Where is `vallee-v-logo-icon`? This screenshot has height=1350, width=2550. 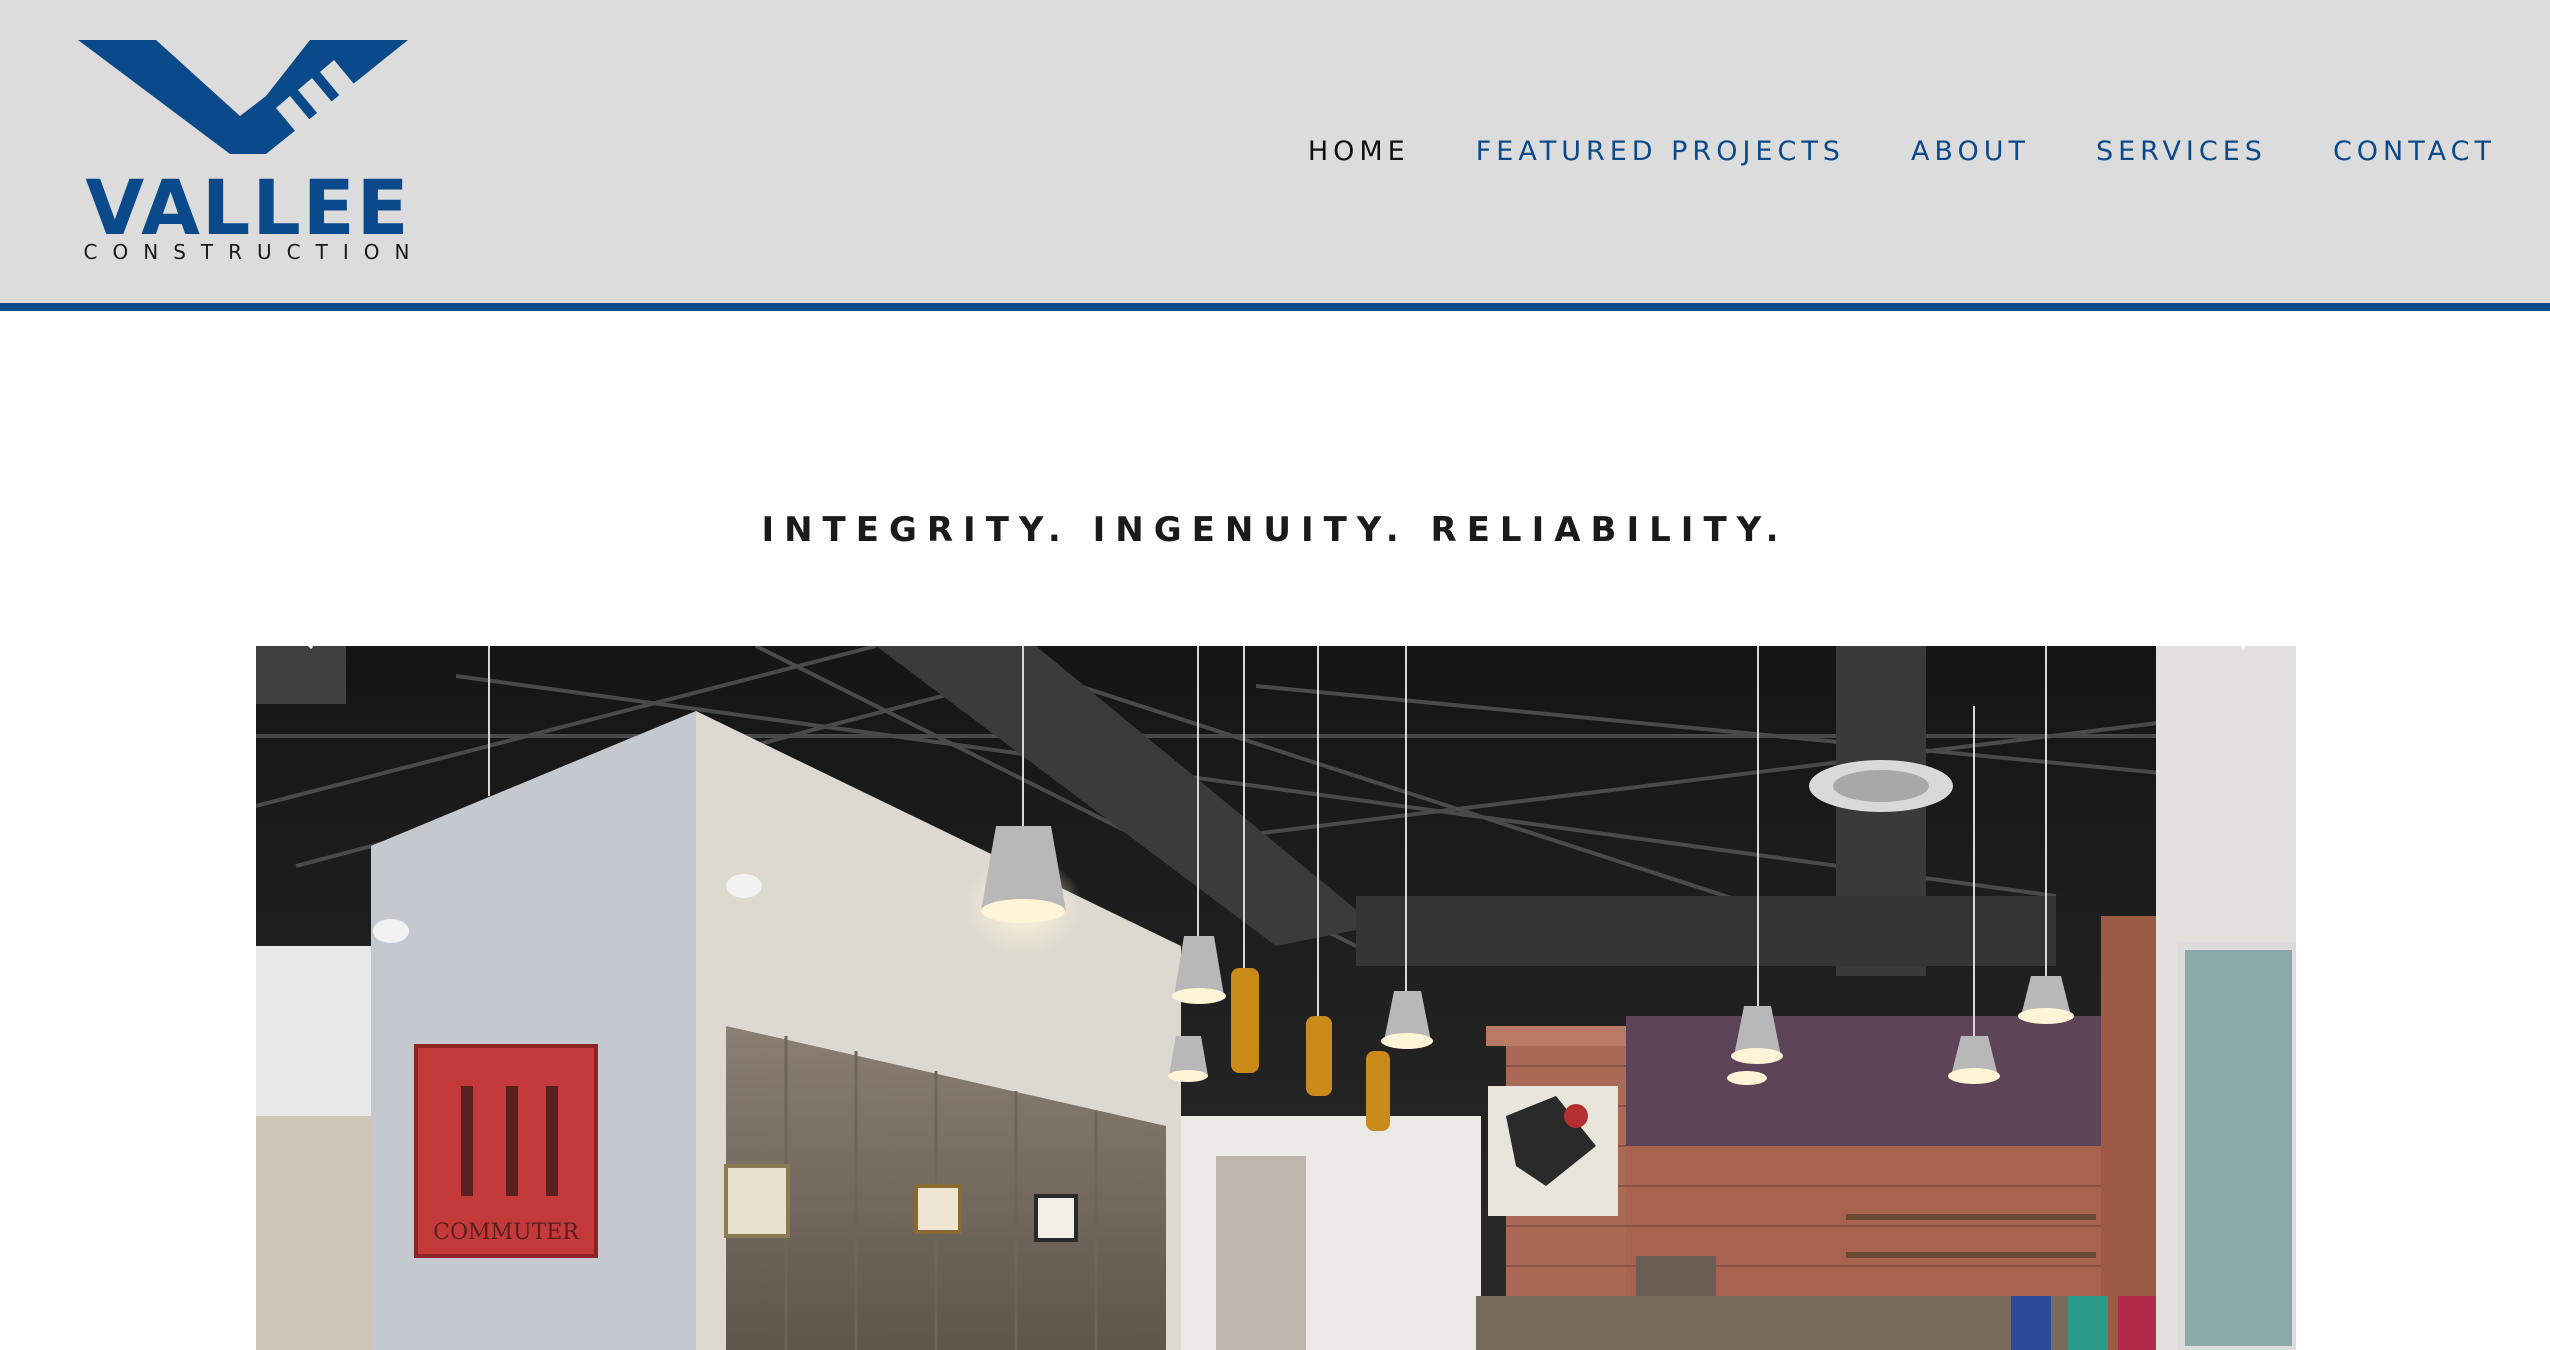 vallee-v-logo-icon is located at coordinates (243, 97).